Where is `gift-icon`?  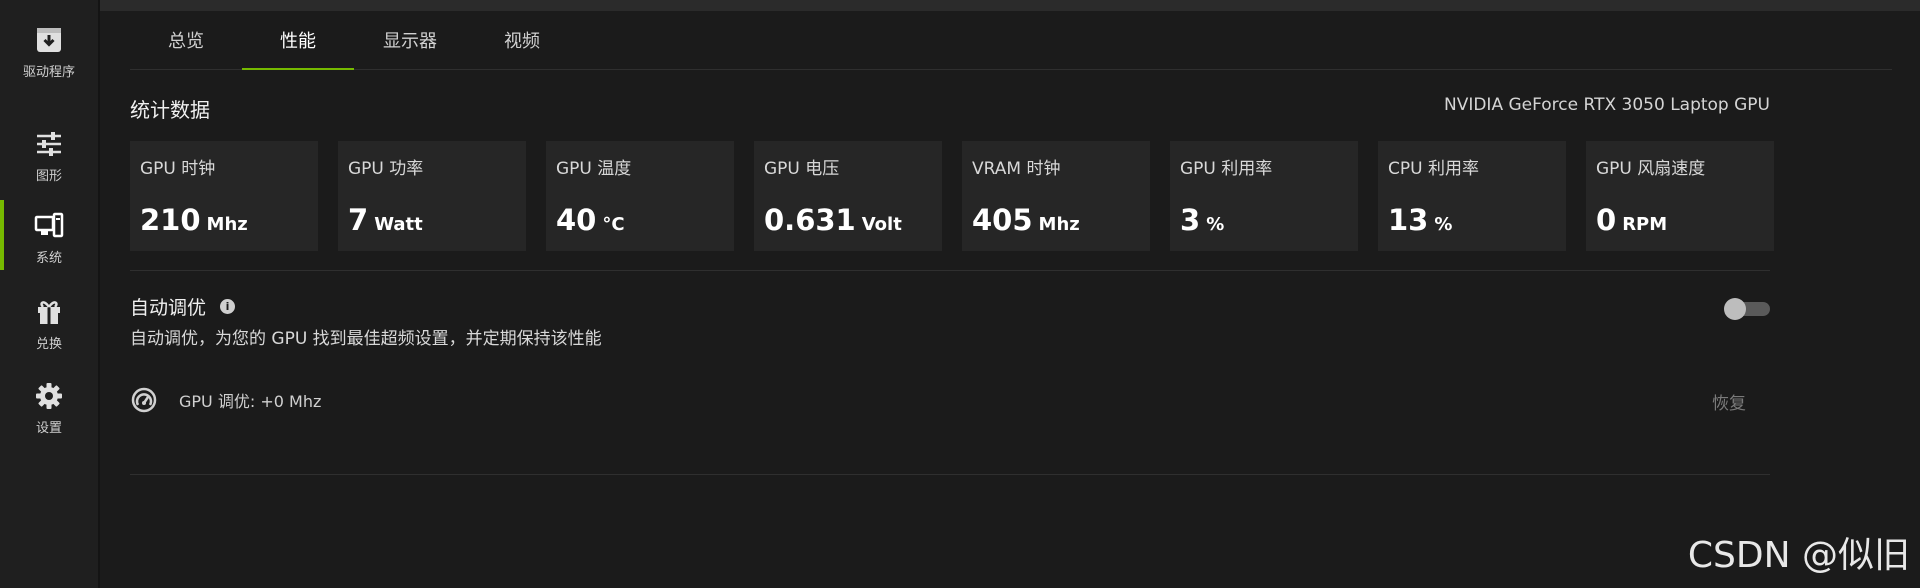 gift-icon is located at coordinates (49, 312).